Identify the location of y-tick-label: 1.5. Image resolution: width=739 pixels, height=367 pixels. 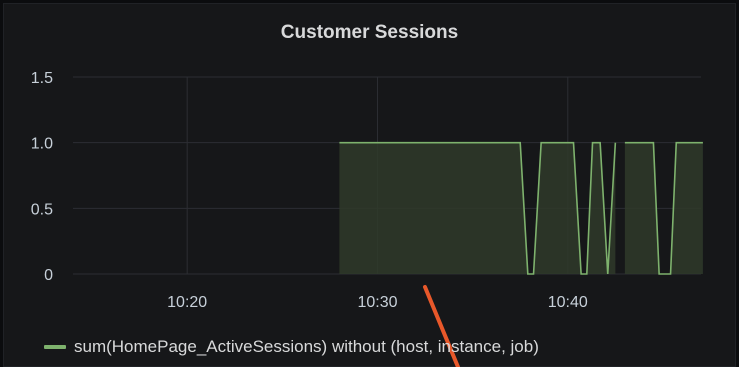
(42, 78).